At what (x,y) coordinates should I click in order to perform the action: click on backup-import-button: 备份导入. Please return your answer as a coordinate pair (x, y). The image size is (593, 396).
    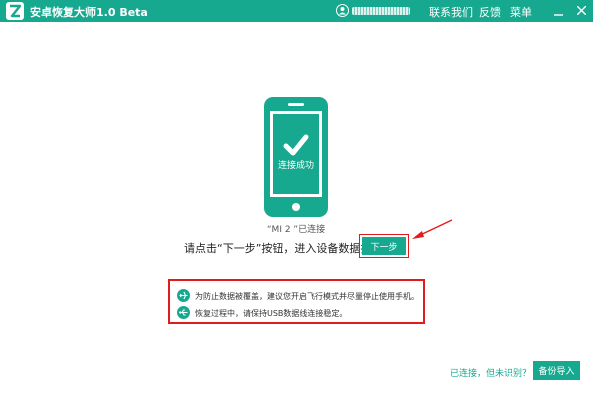
    Looking at the image, I should click on (556, 370).